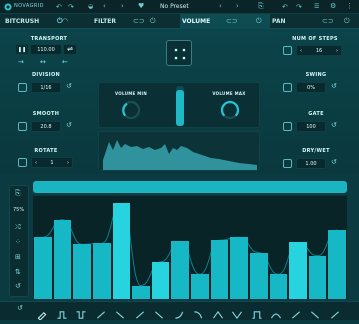 This screenshot has width=359, height=324. Describe the element at coordinates (285, 7) in the screenshot. I see `undo-global-icon: ↶` at that location.